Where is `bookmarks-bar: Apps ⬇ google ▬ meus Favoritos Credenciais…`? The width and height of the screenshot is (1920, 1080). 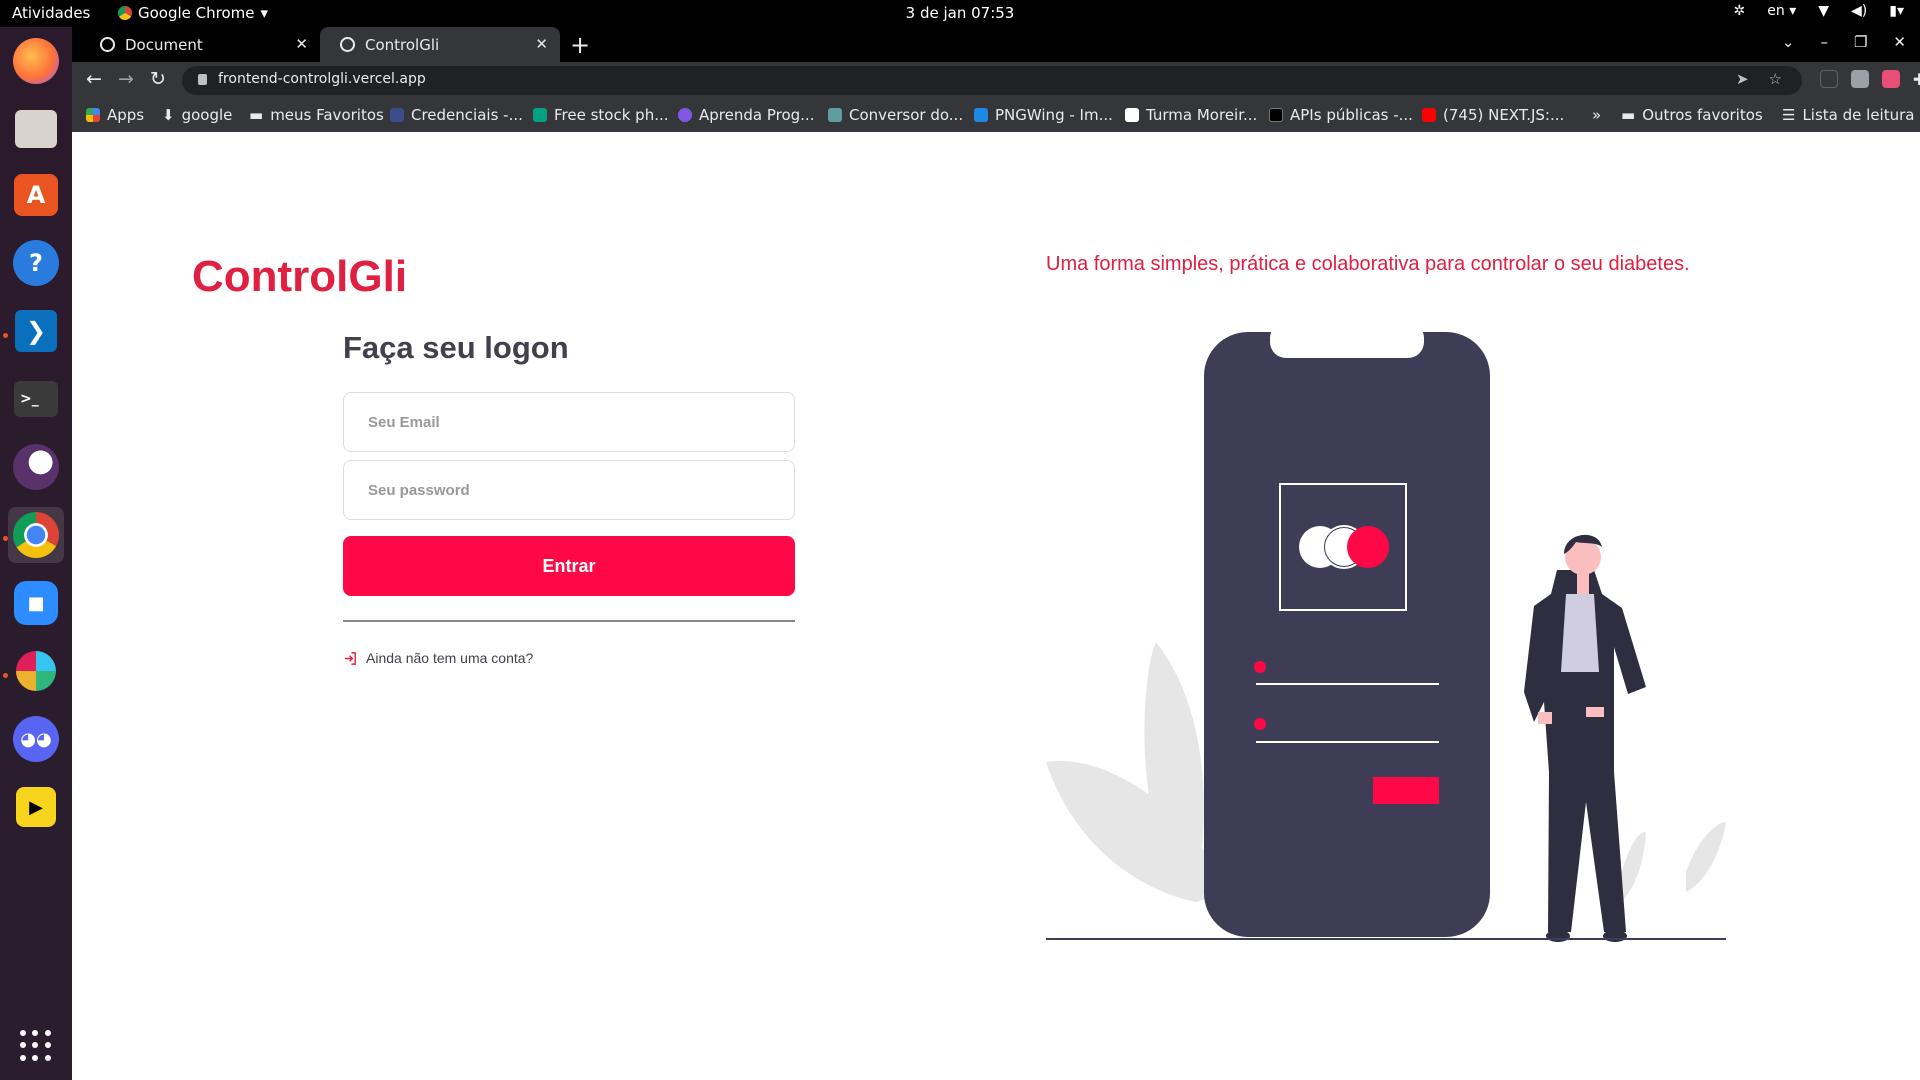
bookmarks-bar: Apps ⬇ google ▬ meus Favoritos Credenciais… is located at coordinates (996, 115).